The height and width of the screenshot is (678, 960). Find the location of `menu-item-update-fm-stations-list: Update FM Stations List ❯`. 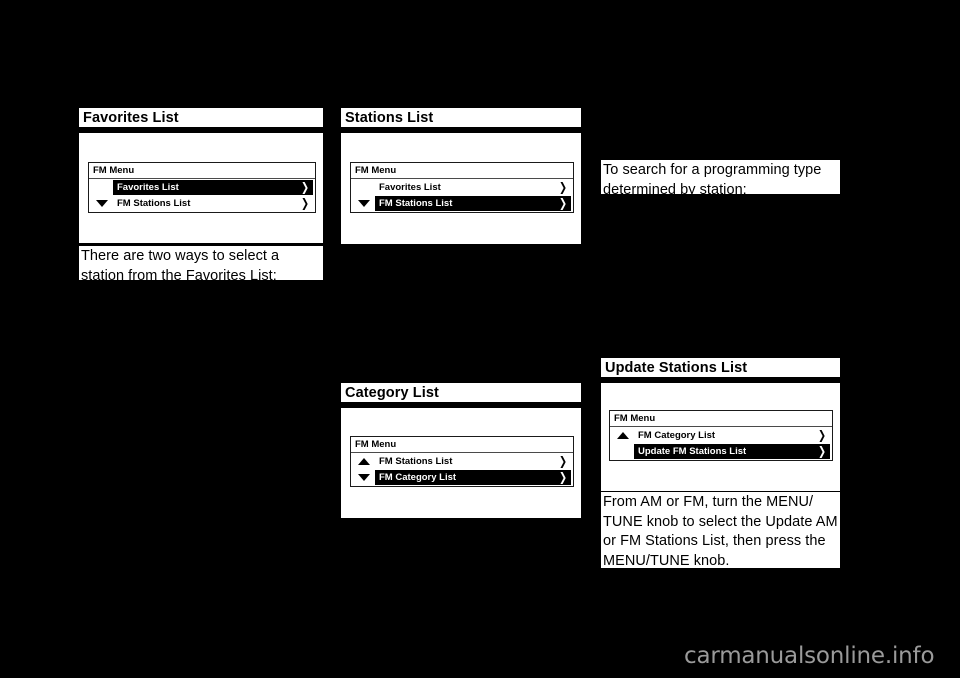

menu-item-update-fm-stations-list: Update FM Stations List ❯ is located at coordinates (721, 451).